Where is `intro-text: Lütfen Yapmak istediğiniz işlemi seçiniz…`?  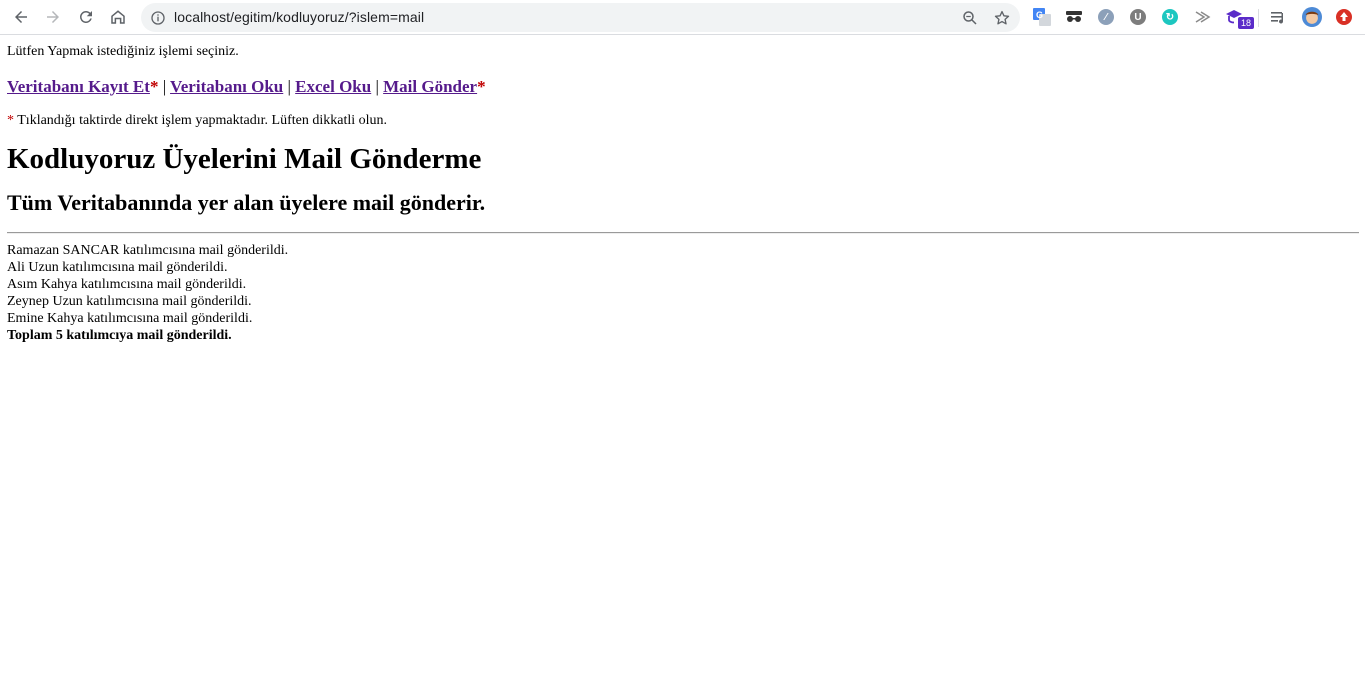
intro-text: Lütfen Yapmak istediğiniz işlemi seçiniz… is located at coordinates (123, 51).